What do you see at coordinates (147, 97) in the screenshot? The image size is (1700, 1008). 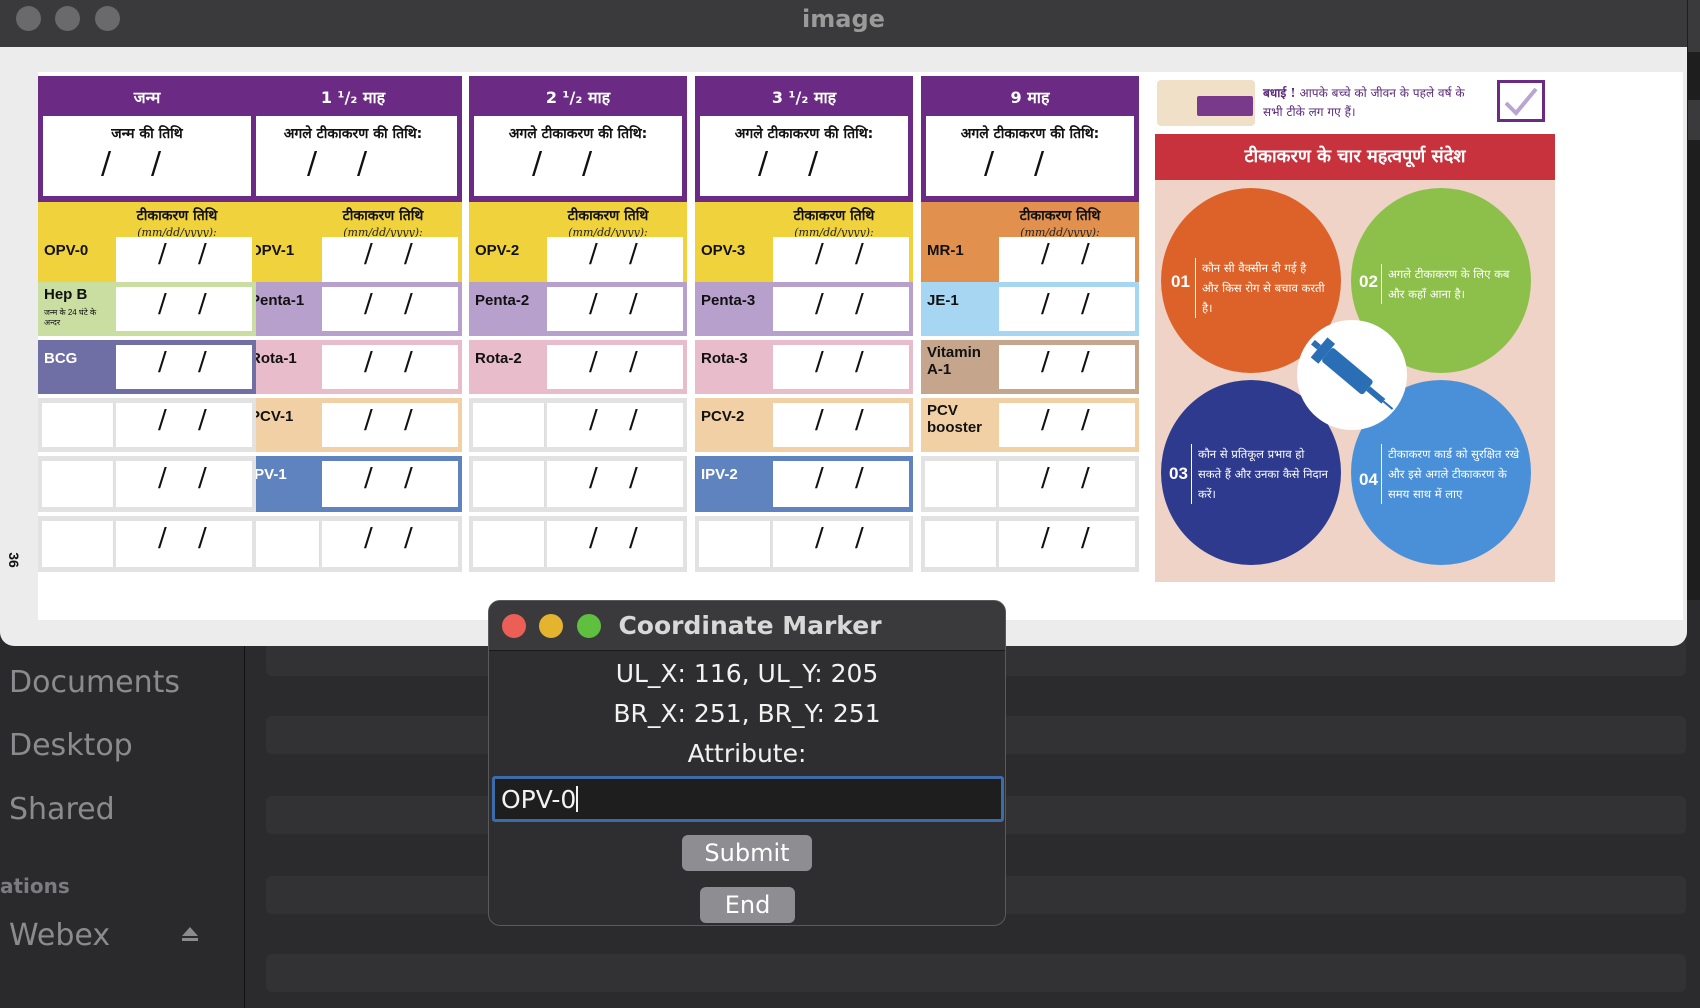 I see `column-title: जन्म` at bounding box center [147, 97].